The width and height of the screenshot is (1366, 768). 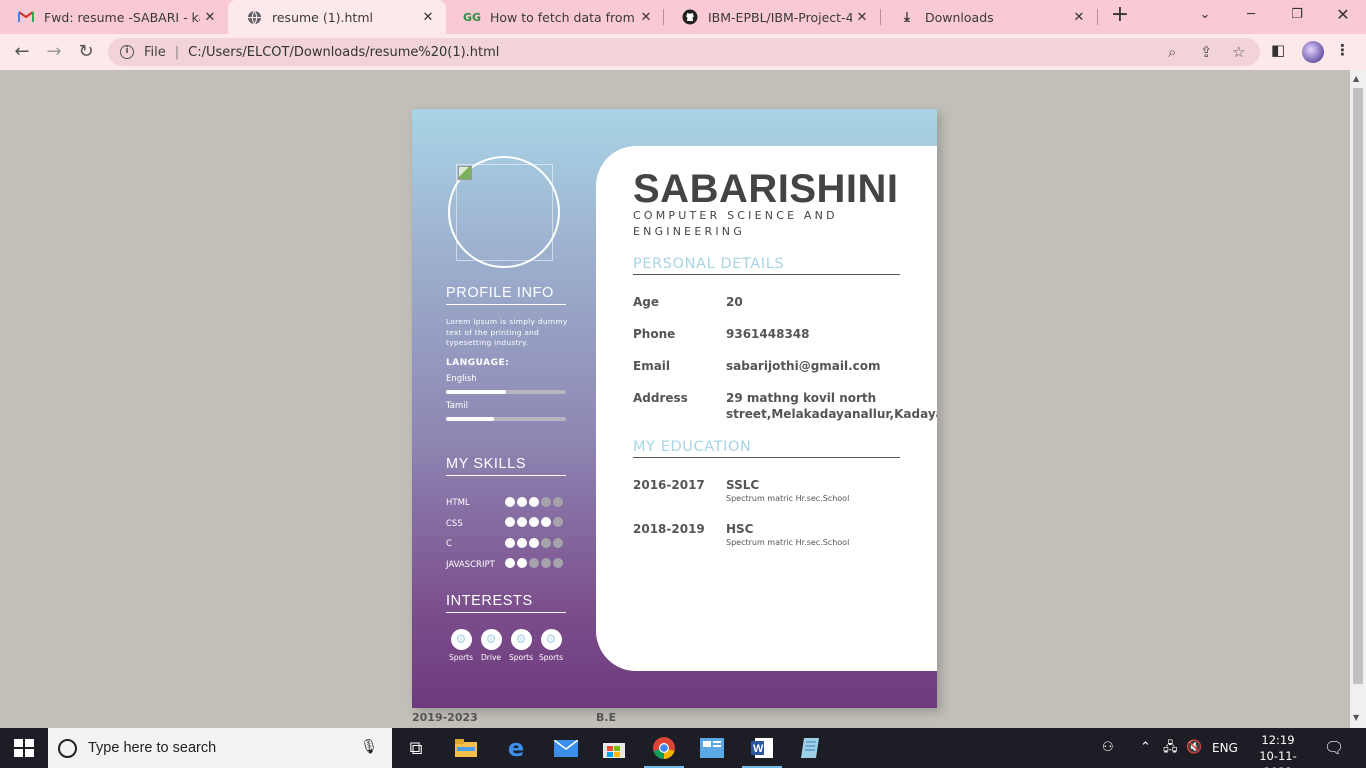 What do you see at coordinates (1238, 52) in the screenshot?
I see `bookmark-star-icon: ☆` at bounding box center [1238, 52].